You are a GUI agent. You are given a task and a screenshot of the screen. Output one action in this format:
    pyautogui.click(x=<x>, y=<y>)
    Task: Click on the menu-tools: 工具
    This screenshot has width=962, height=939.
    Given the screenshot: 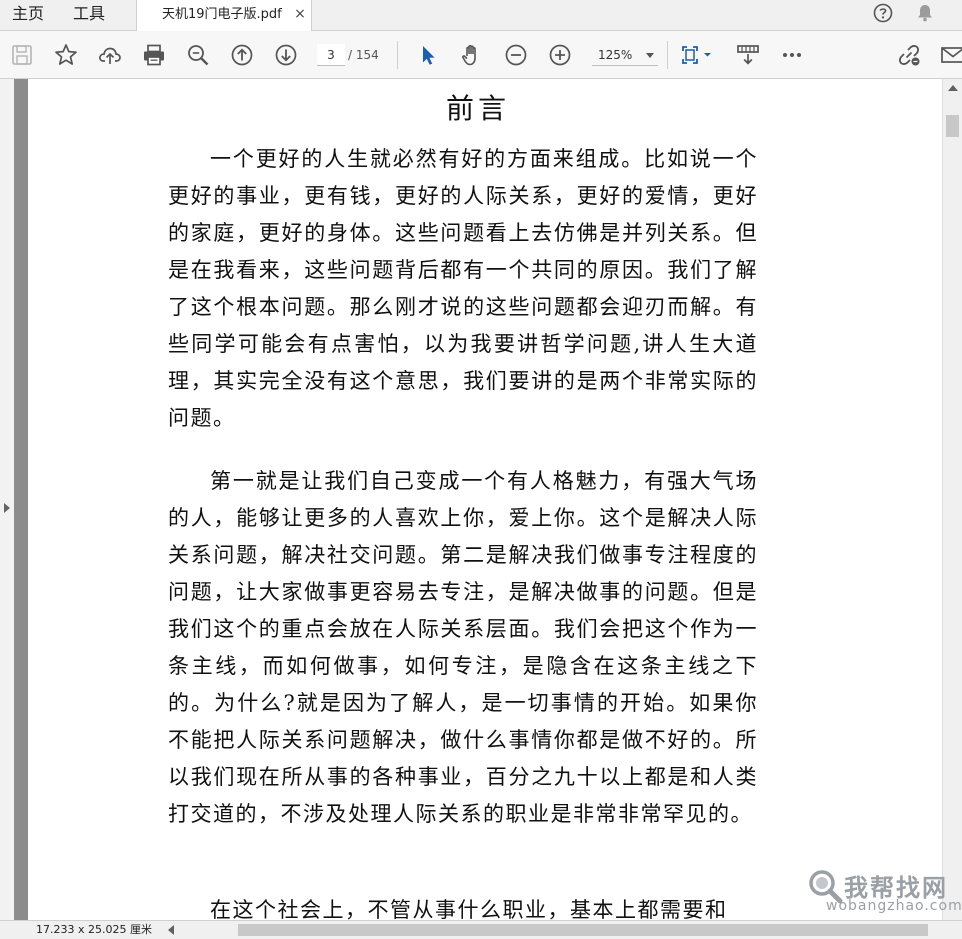 What is the action you would take?
    pyautogui.click(x=89, y=15)
    